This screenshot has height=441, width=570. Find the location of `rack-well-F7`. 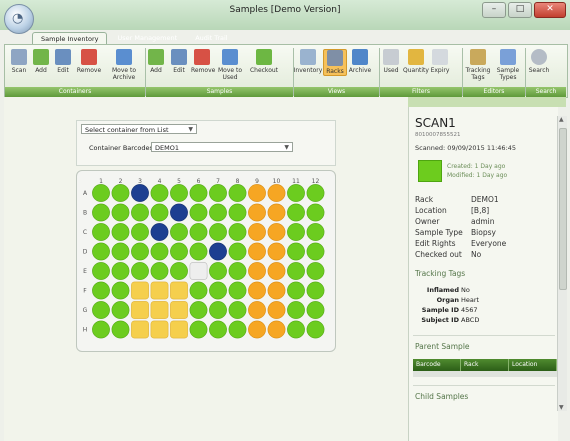

rack-well-F7 is located at coordinates (218, 290).